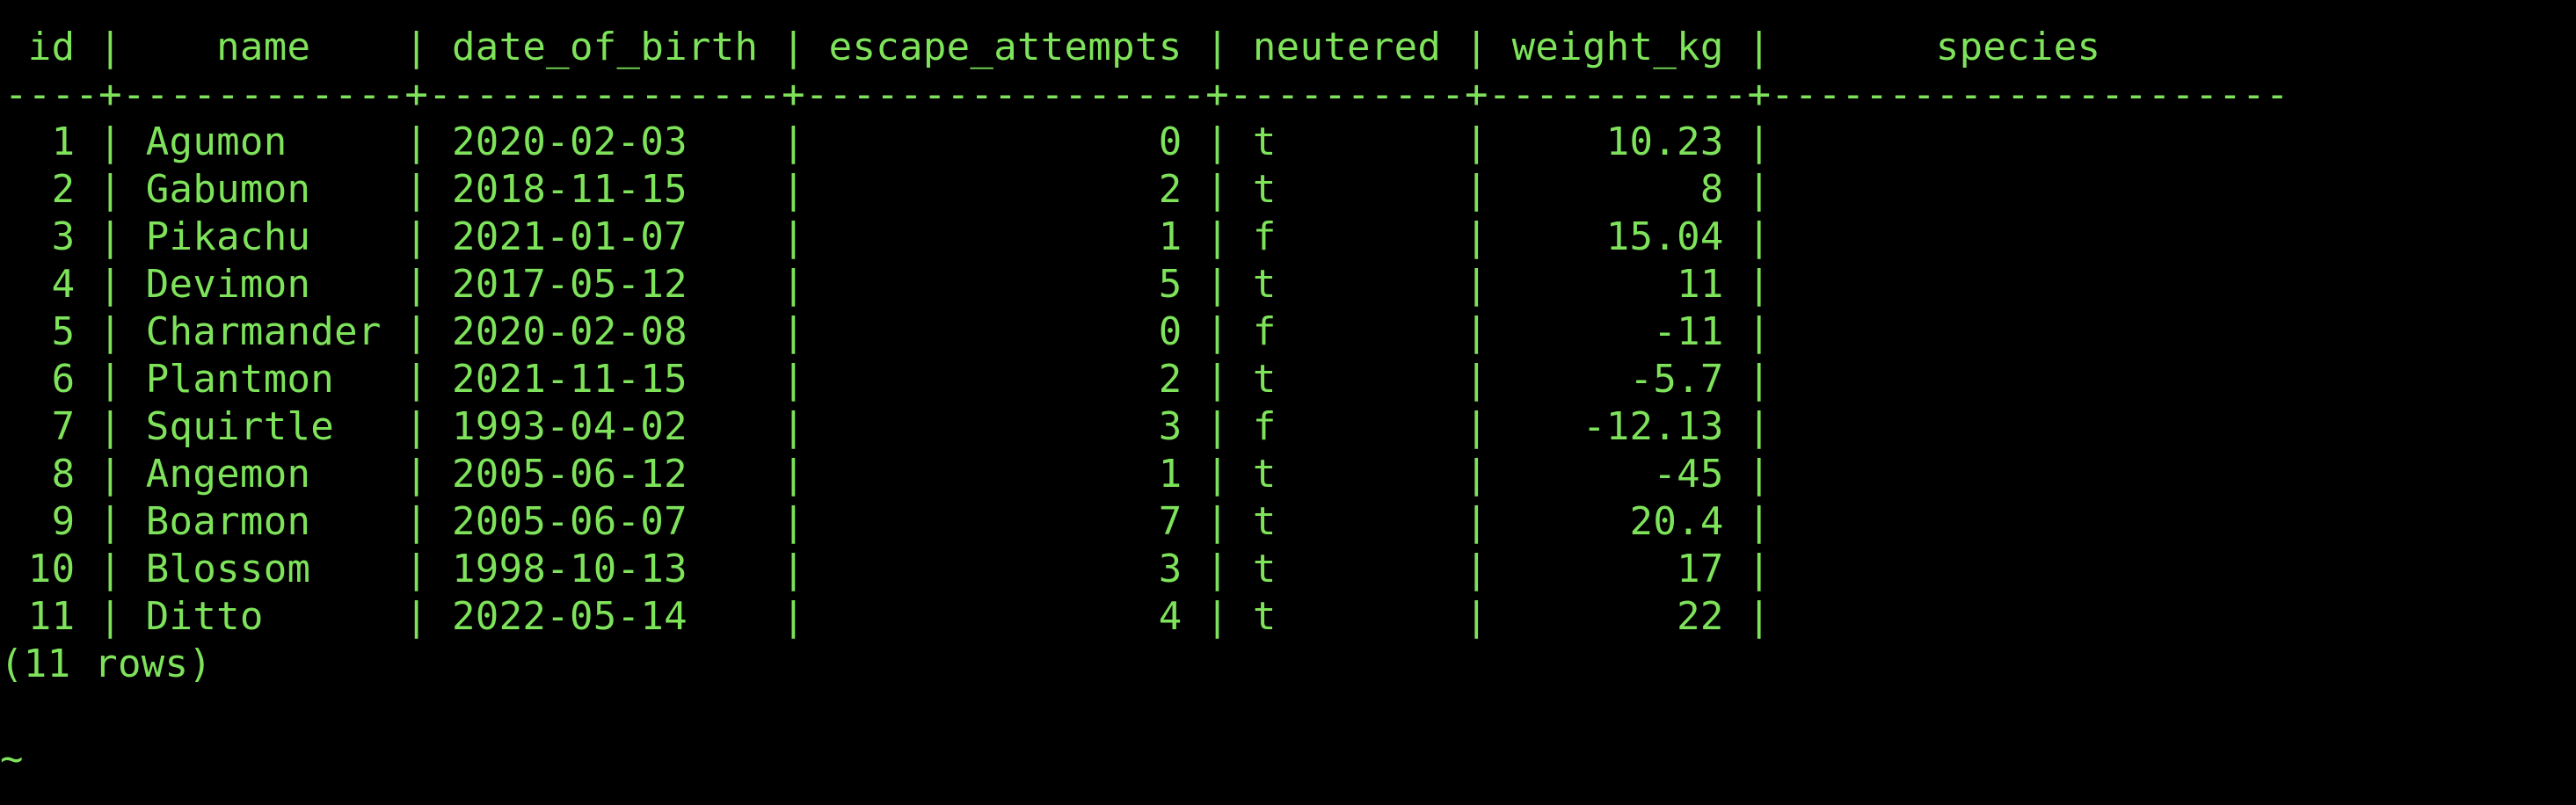  What do you see at coordinates (888, 284) in the screenshot?
I see `table-row: 4 | Devimon | 2017-05-12 | 5 | t | 11 |` at bounding box center [888, 284].